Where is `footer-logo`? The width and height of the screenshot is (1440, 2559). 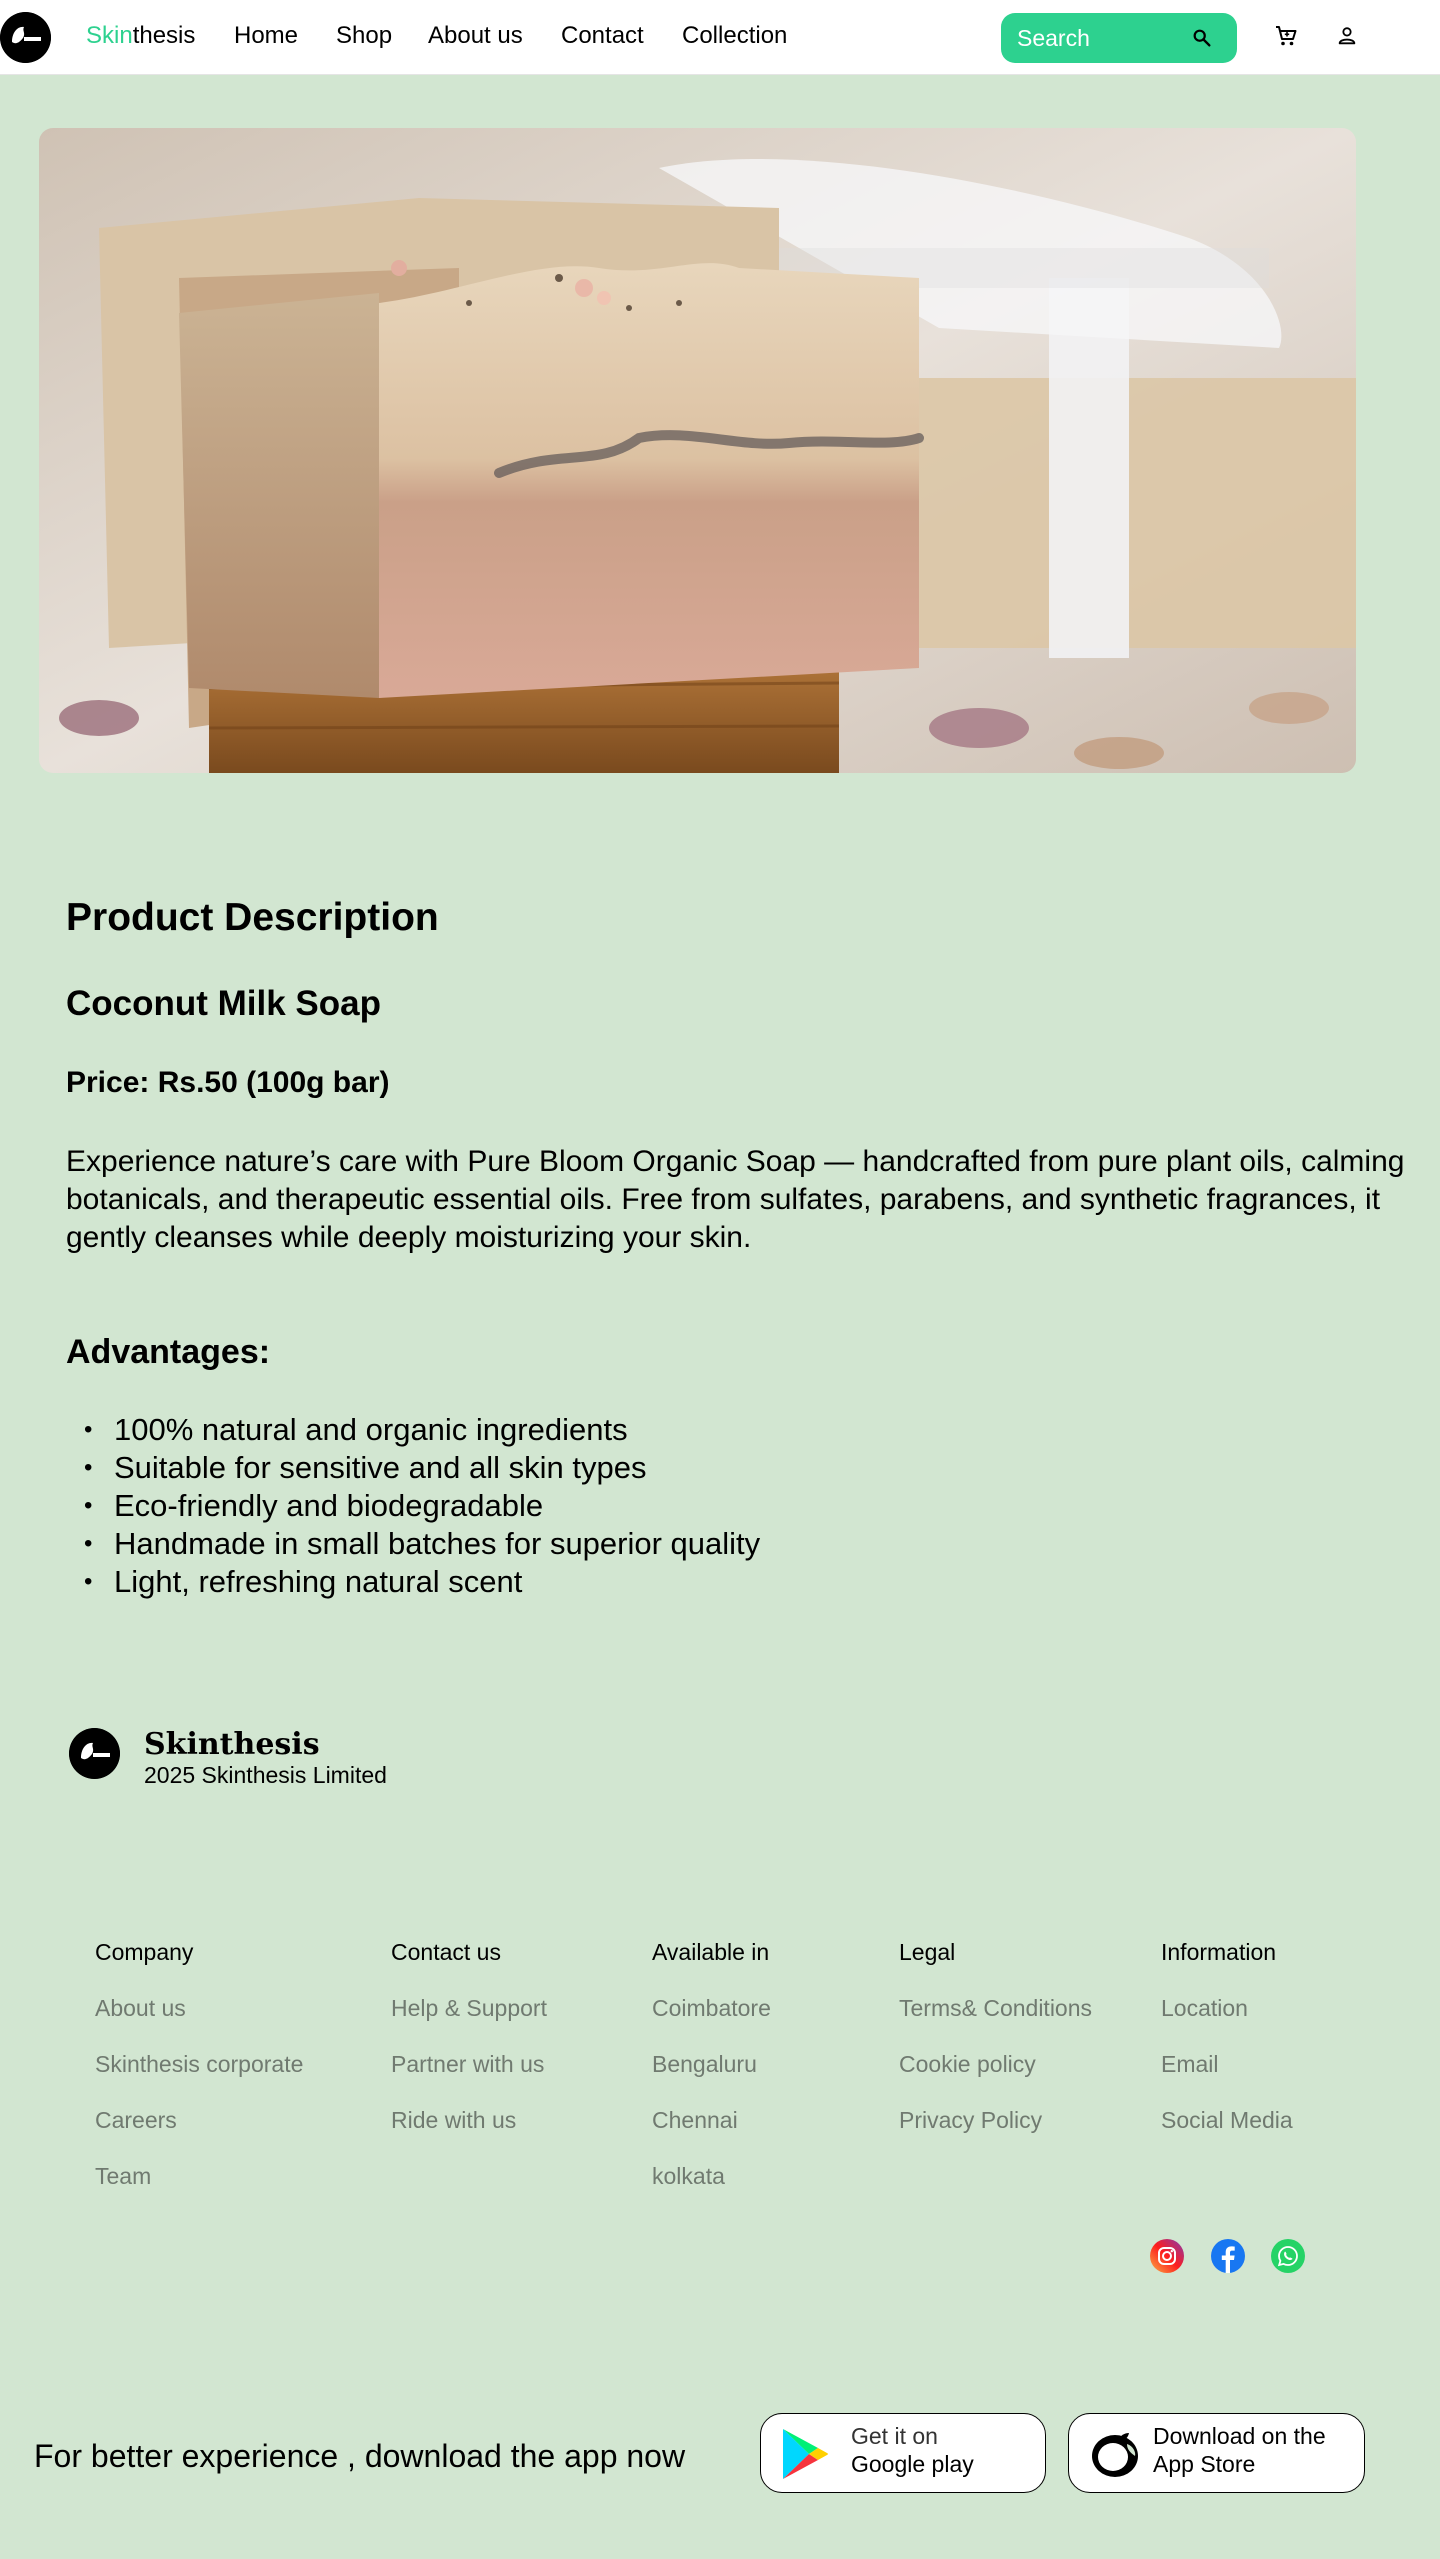 footer-logo is located at coordinates (94, 1753).